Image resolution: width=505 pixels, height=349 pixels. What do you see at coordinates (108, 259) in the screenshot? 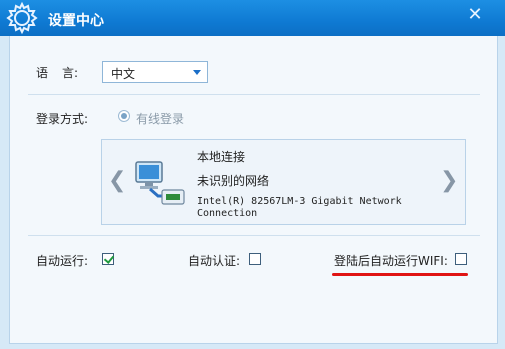
I see `auto-run-checkbox` at bounding box center [108, 259].